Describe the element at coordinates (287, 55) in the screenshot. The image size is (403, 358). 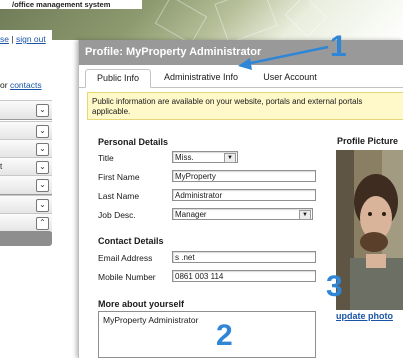
I see `annotation-arrow` at that location.